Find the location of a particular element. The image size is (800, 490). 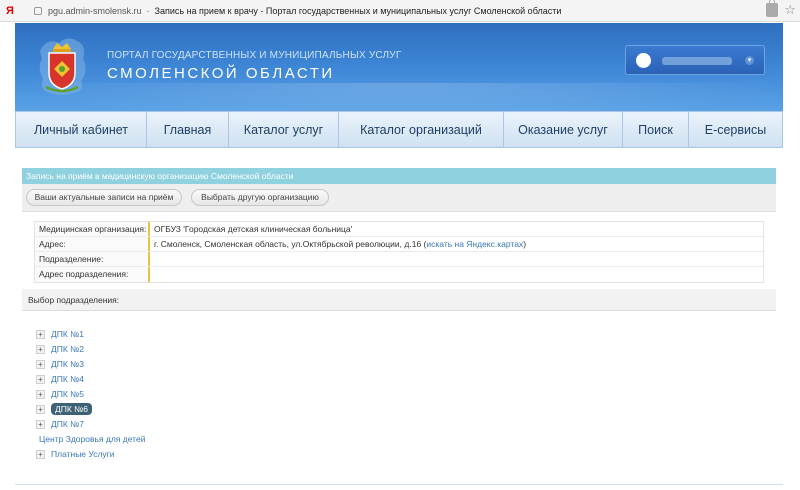

list-item: + ДПК №2 is located at coordinates (60, 349).